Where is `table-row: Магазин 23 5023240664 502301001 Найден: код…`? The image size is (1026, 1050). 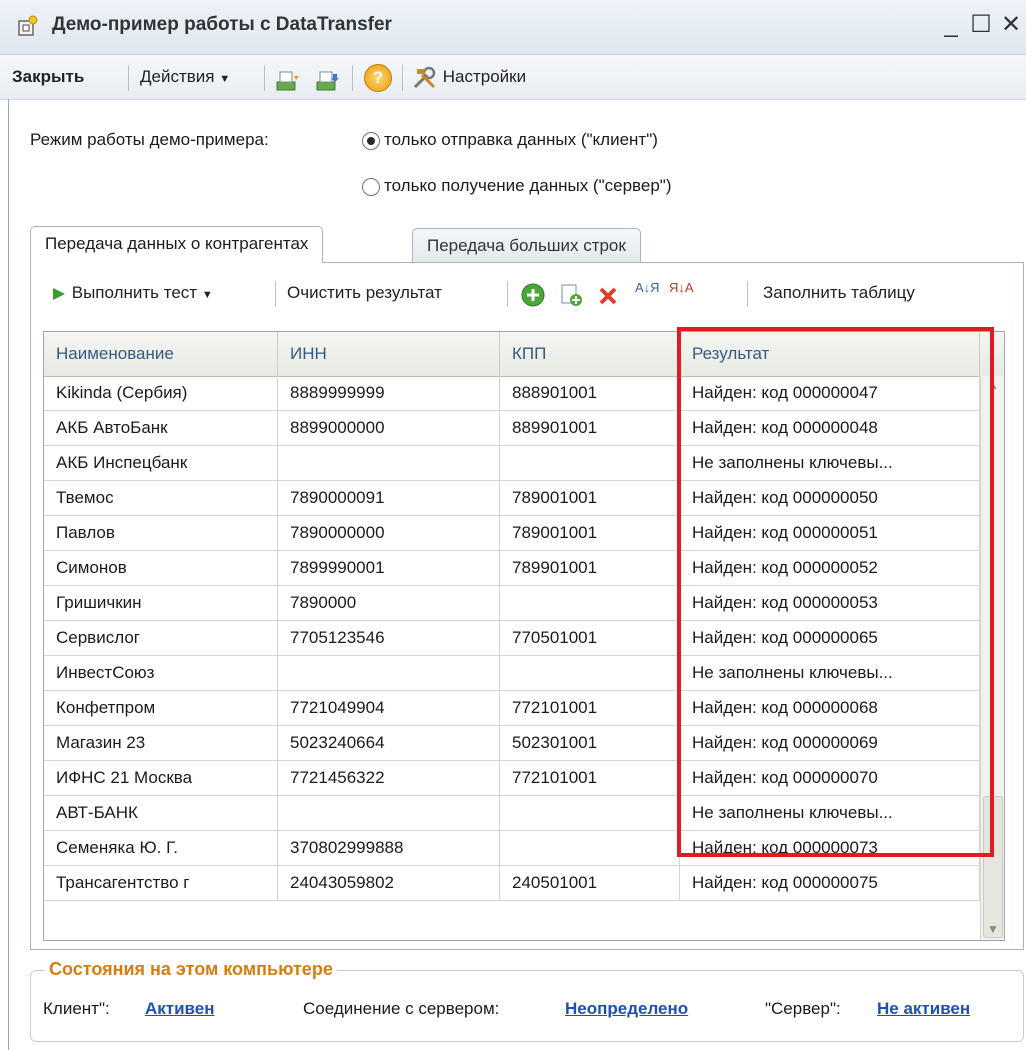
table-row: Магазин 23 5023240664 502301001 Найден: код… is located at coordinates (512, 743).